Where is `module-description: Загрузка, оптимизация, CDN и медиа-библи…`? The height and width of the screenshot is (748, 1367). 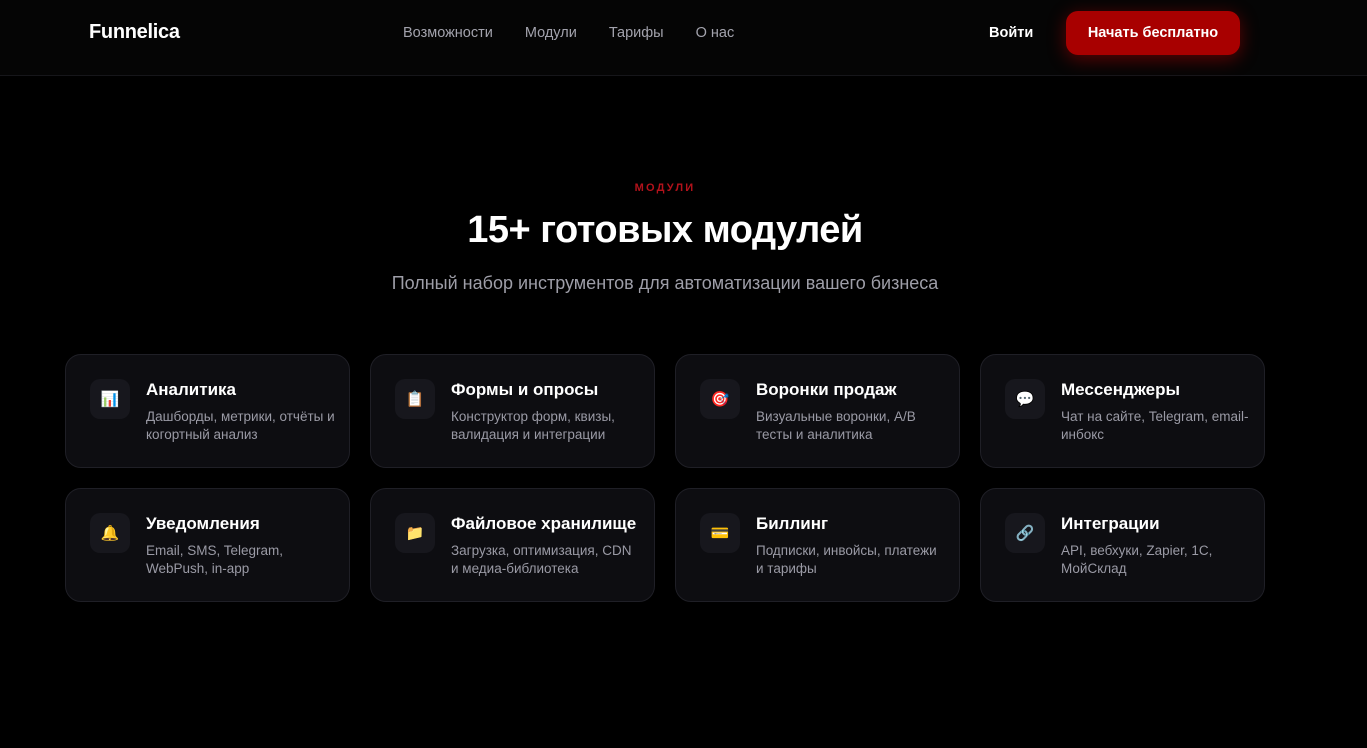
module-description: Загрузка, оптимизация, CDN и медиа-библи… is located at coordinates (541, 559).